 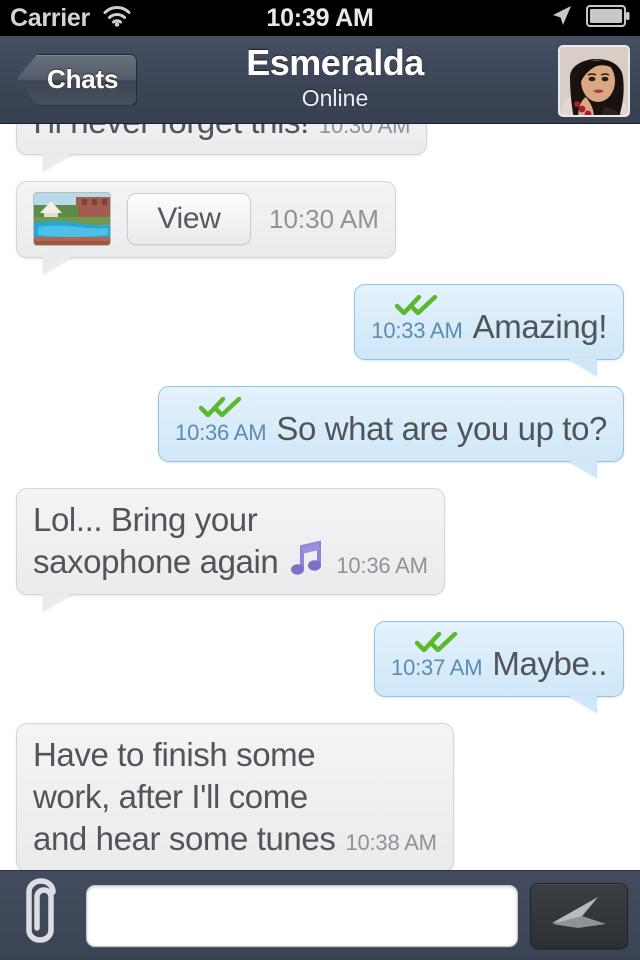 What do you see at coordinates (549, 663) in the screenshot?
I see `message-text: Maybe..` at bounding box center [549, 663].